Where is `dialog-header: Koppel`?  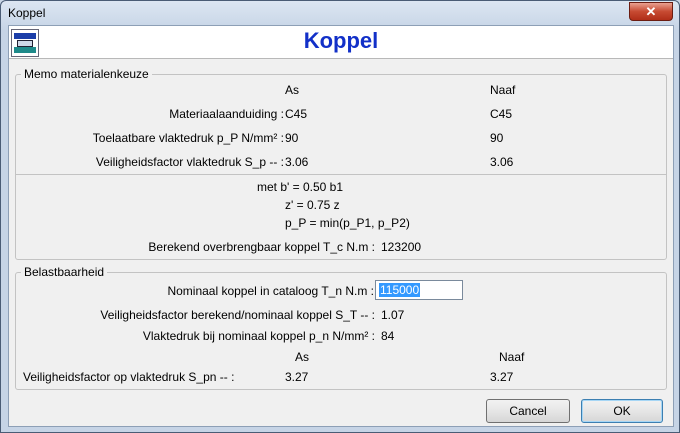
dialog-header: Koppel is located at coordinates (341, 42).